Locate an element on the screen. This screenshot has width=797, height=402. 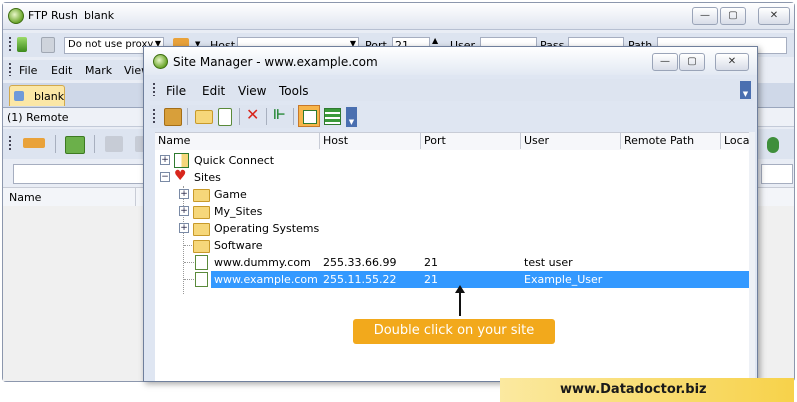
menu-overflow-chevron-icon: ▼ is located at coordinates (745, 90).